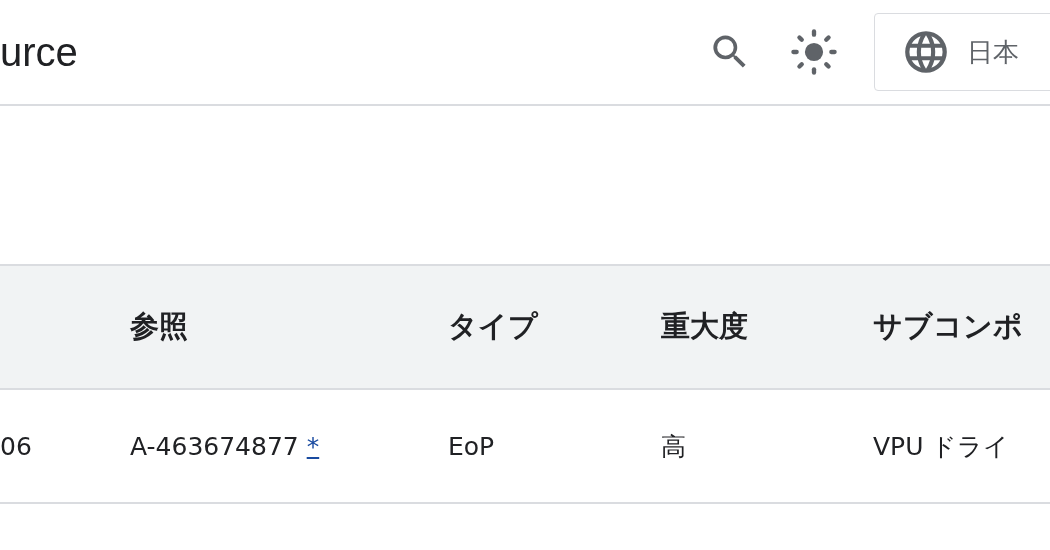 This screenshot has width=1050, height=550. What do you see at coordinates (814, 52) in the screenshot?
I see `sun-icon` at bounding box center [814, 52].